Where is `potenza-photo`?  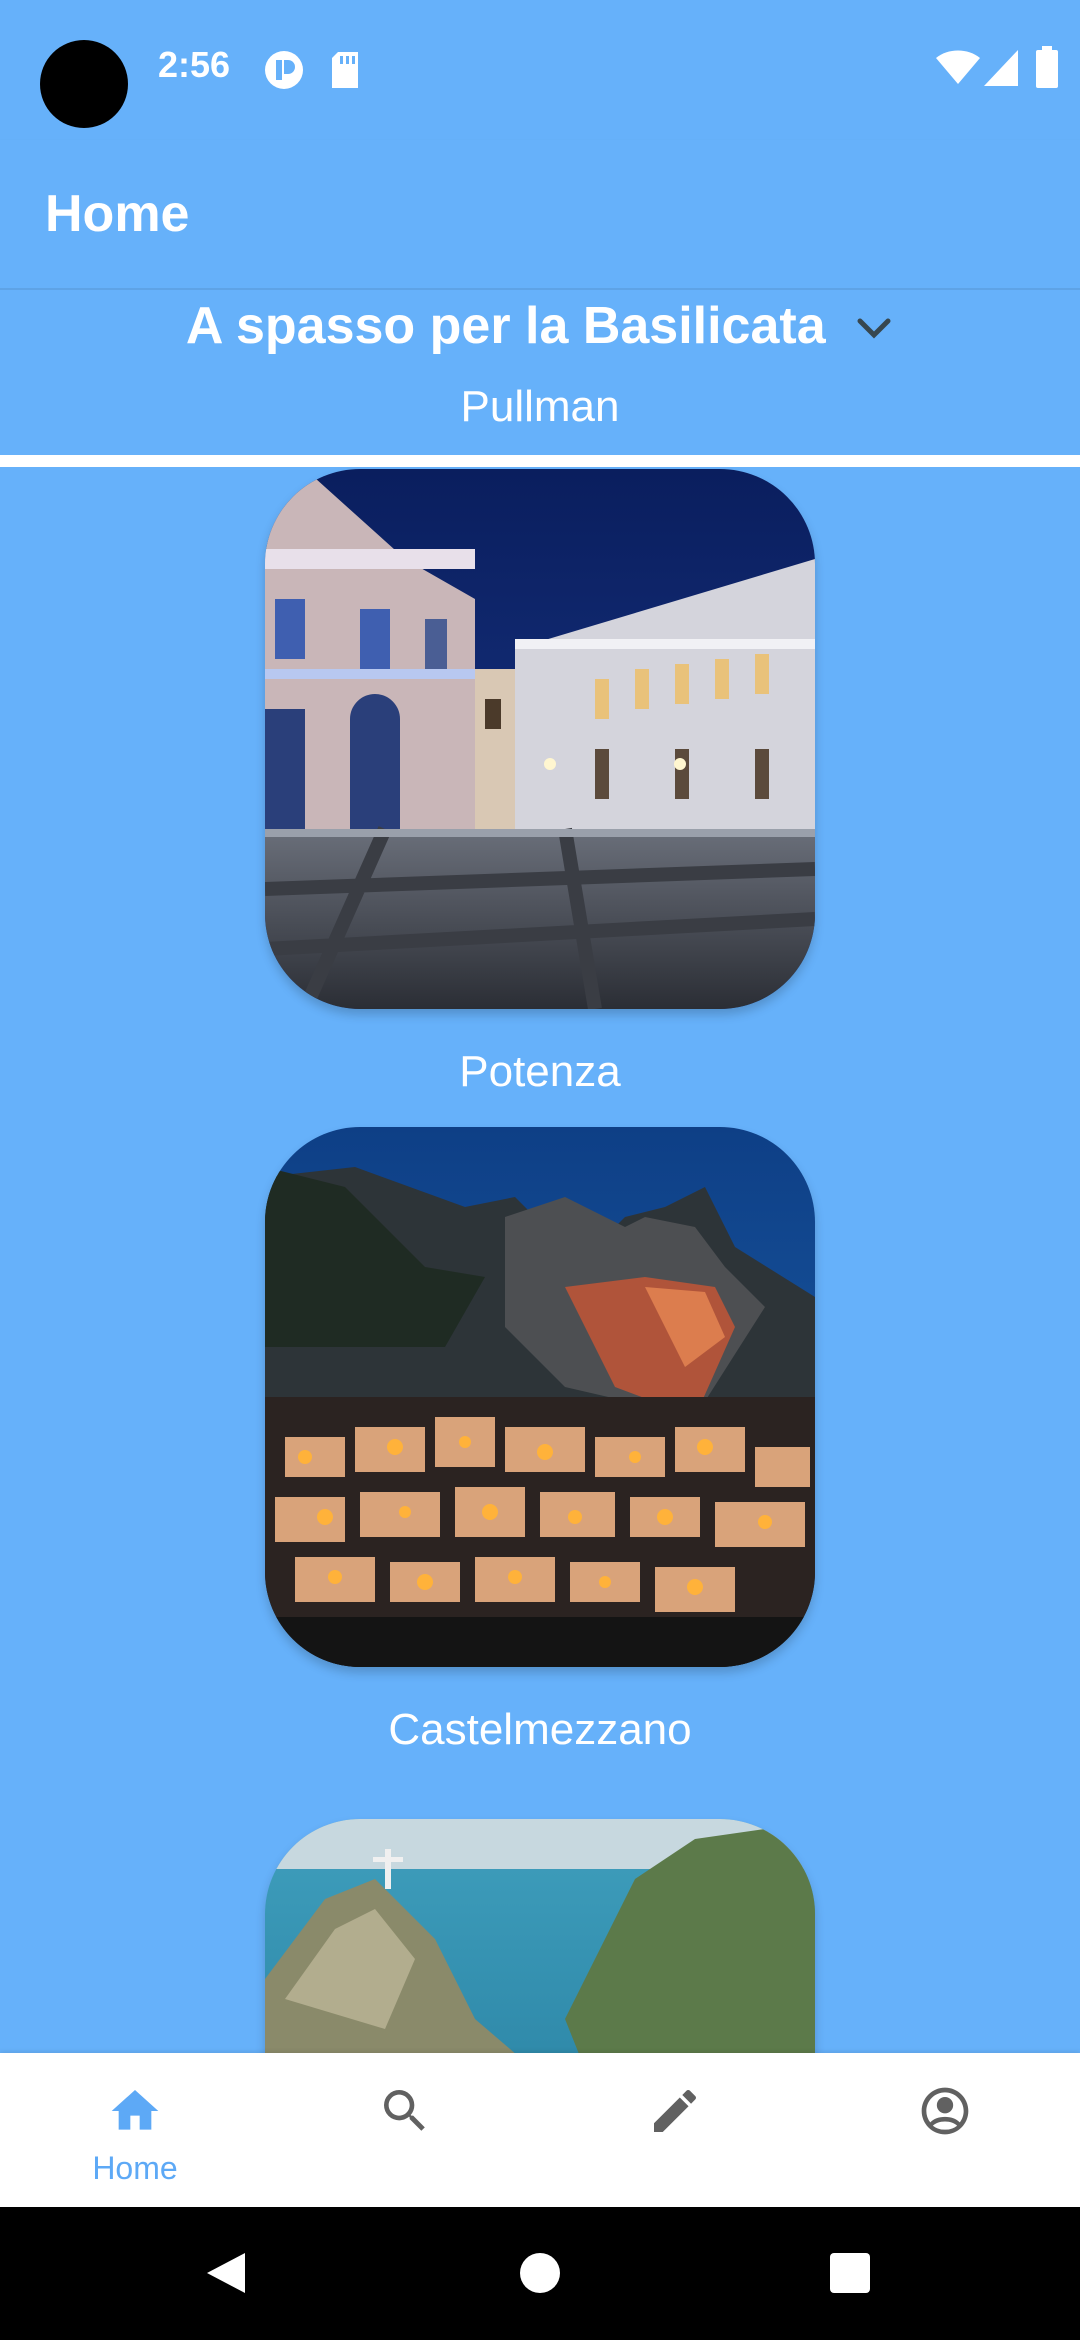 potenza-photo is located at coordinates (540, 739).